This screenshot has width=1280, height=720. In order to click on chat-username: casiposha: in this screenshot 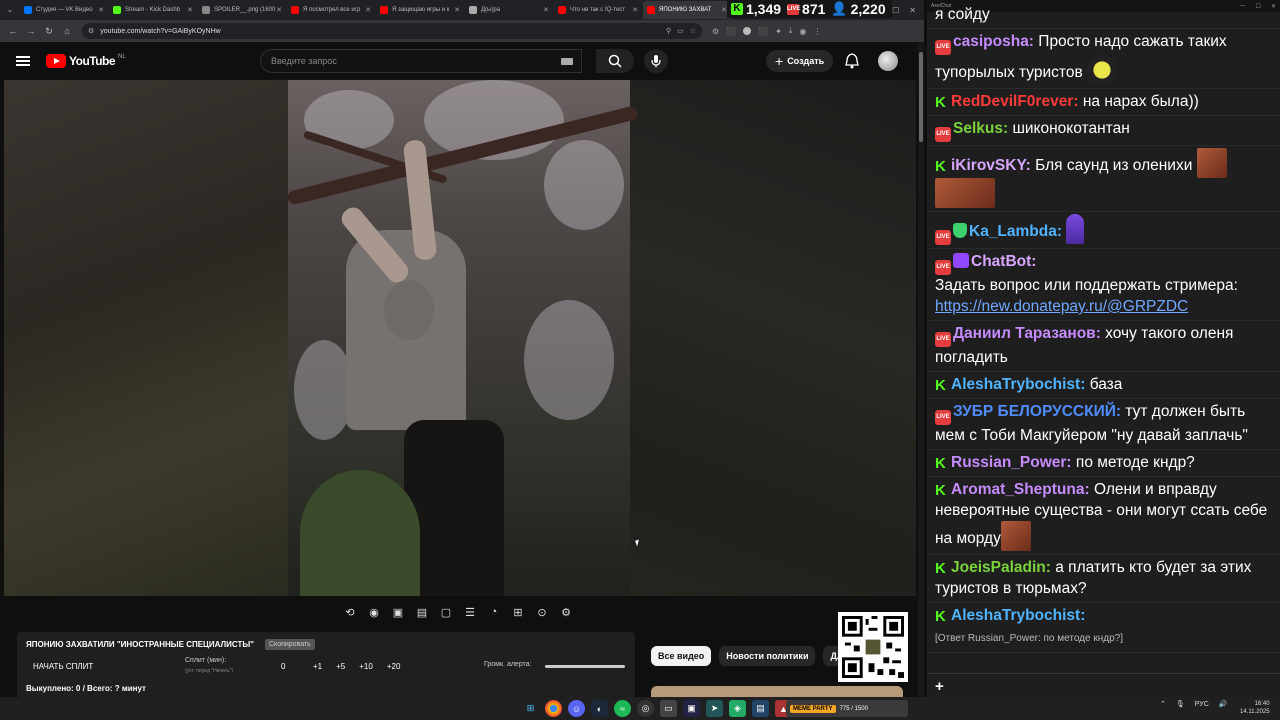, I will do `click(993, 41)`.